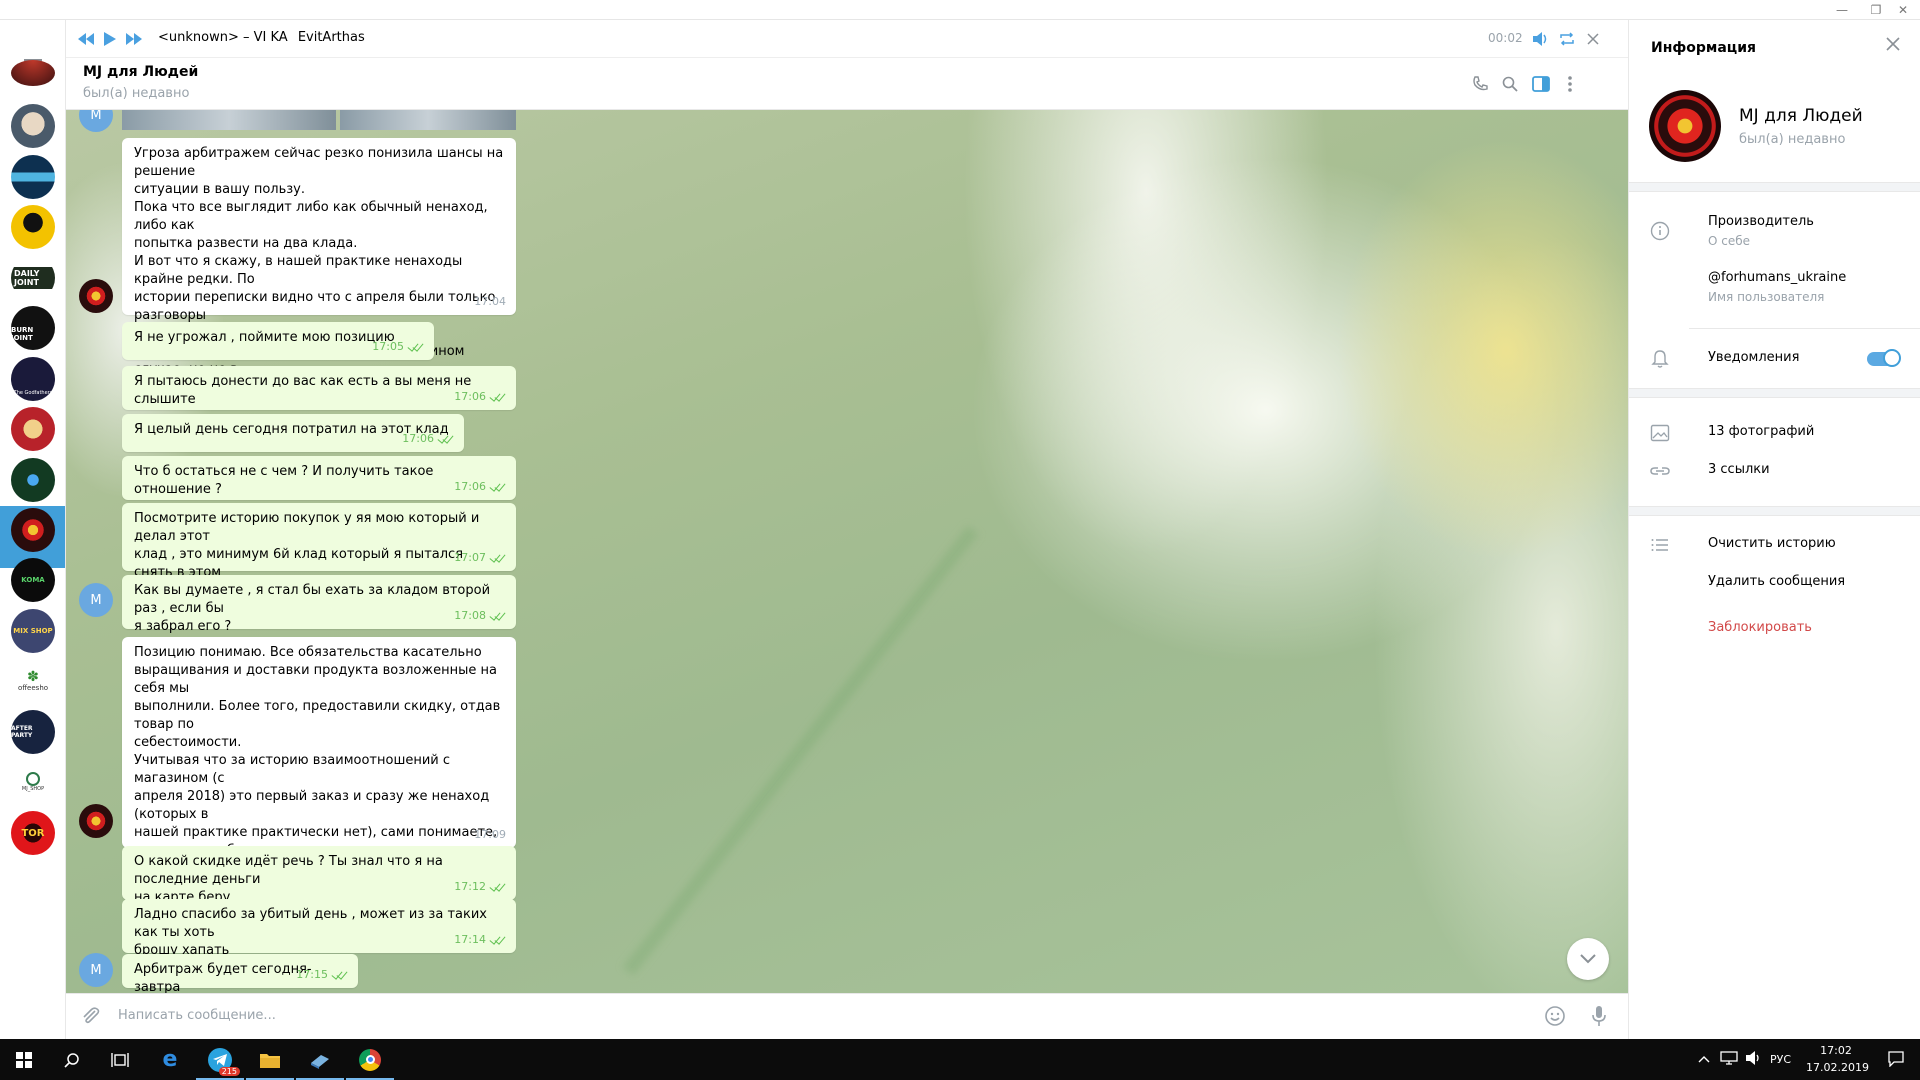 This screenshot has width=1920, height=1080. Describe the element at coordinates (1567, 39) in the screenshot. I see `repeat-icon` at that location.